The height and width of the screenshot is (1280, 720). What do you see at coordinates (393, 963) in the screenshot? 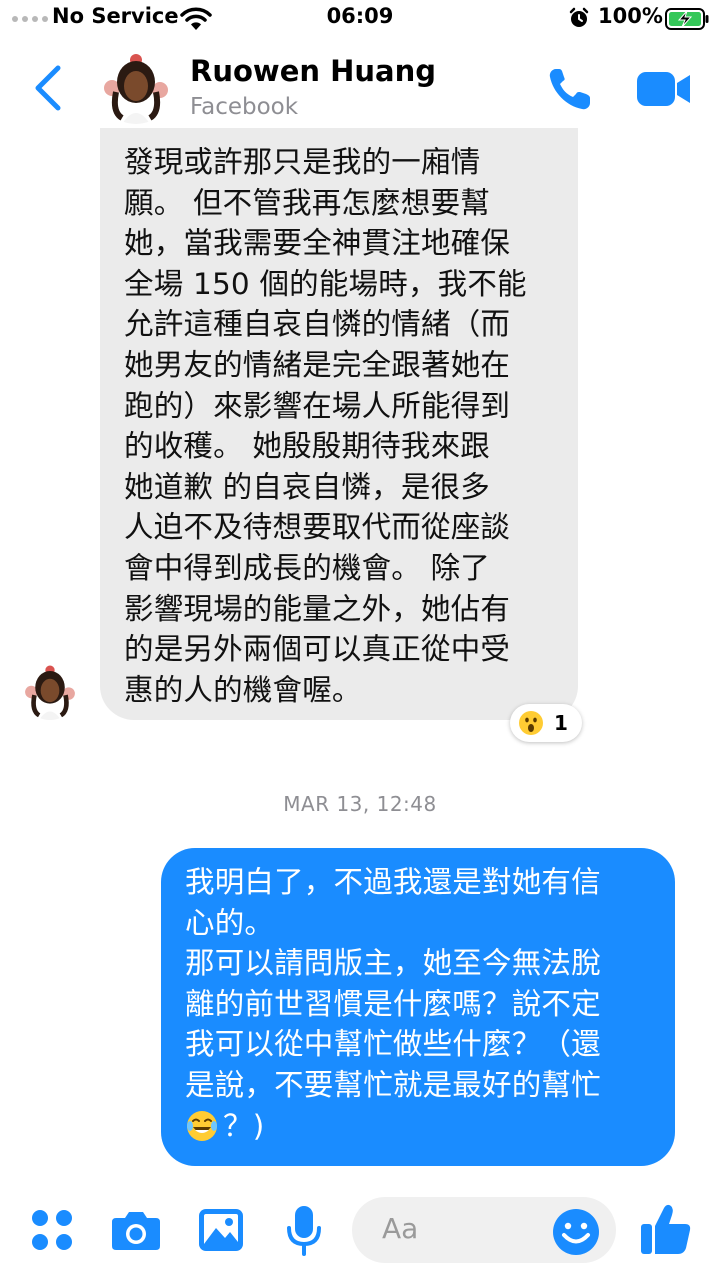
I see `message-line: 那可以請問版主，她至今無法脫` at bounding box center [393, 963].